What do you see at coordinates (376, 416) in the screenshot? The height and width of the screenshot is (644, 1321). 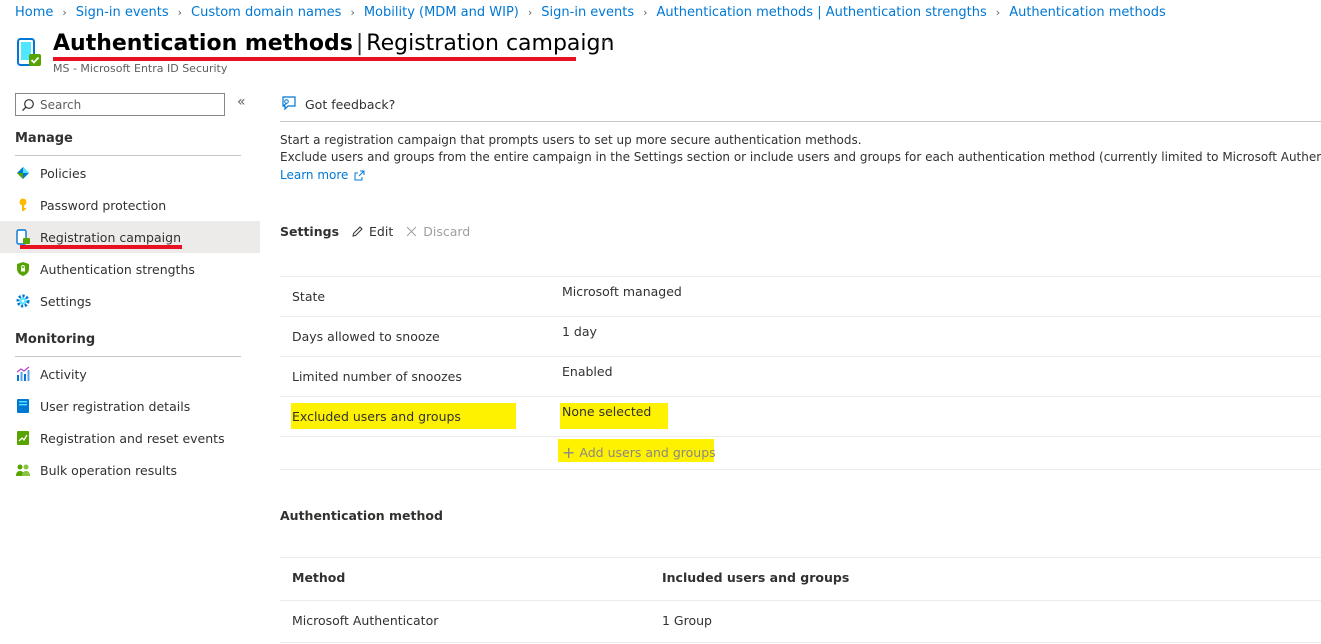 I see `setting-label-excluded: Excluded users and groups` at bounding box center [376, 416].